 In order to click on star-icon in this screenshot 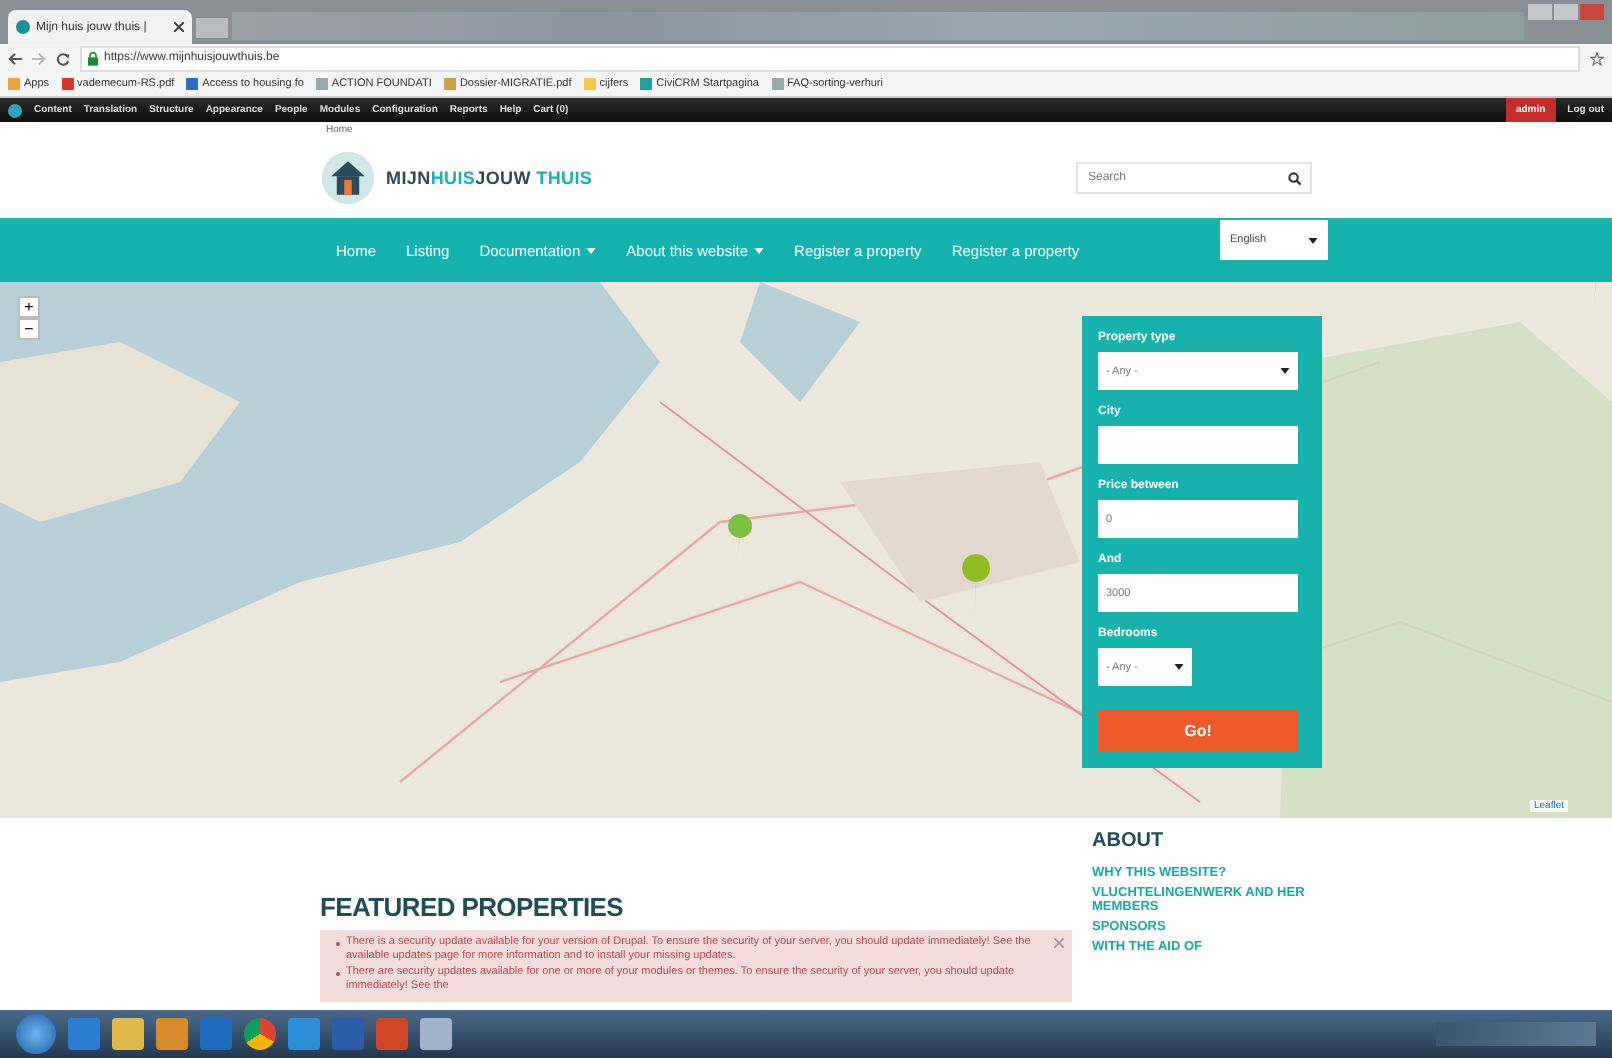, I will do `click(1597, 58)`.